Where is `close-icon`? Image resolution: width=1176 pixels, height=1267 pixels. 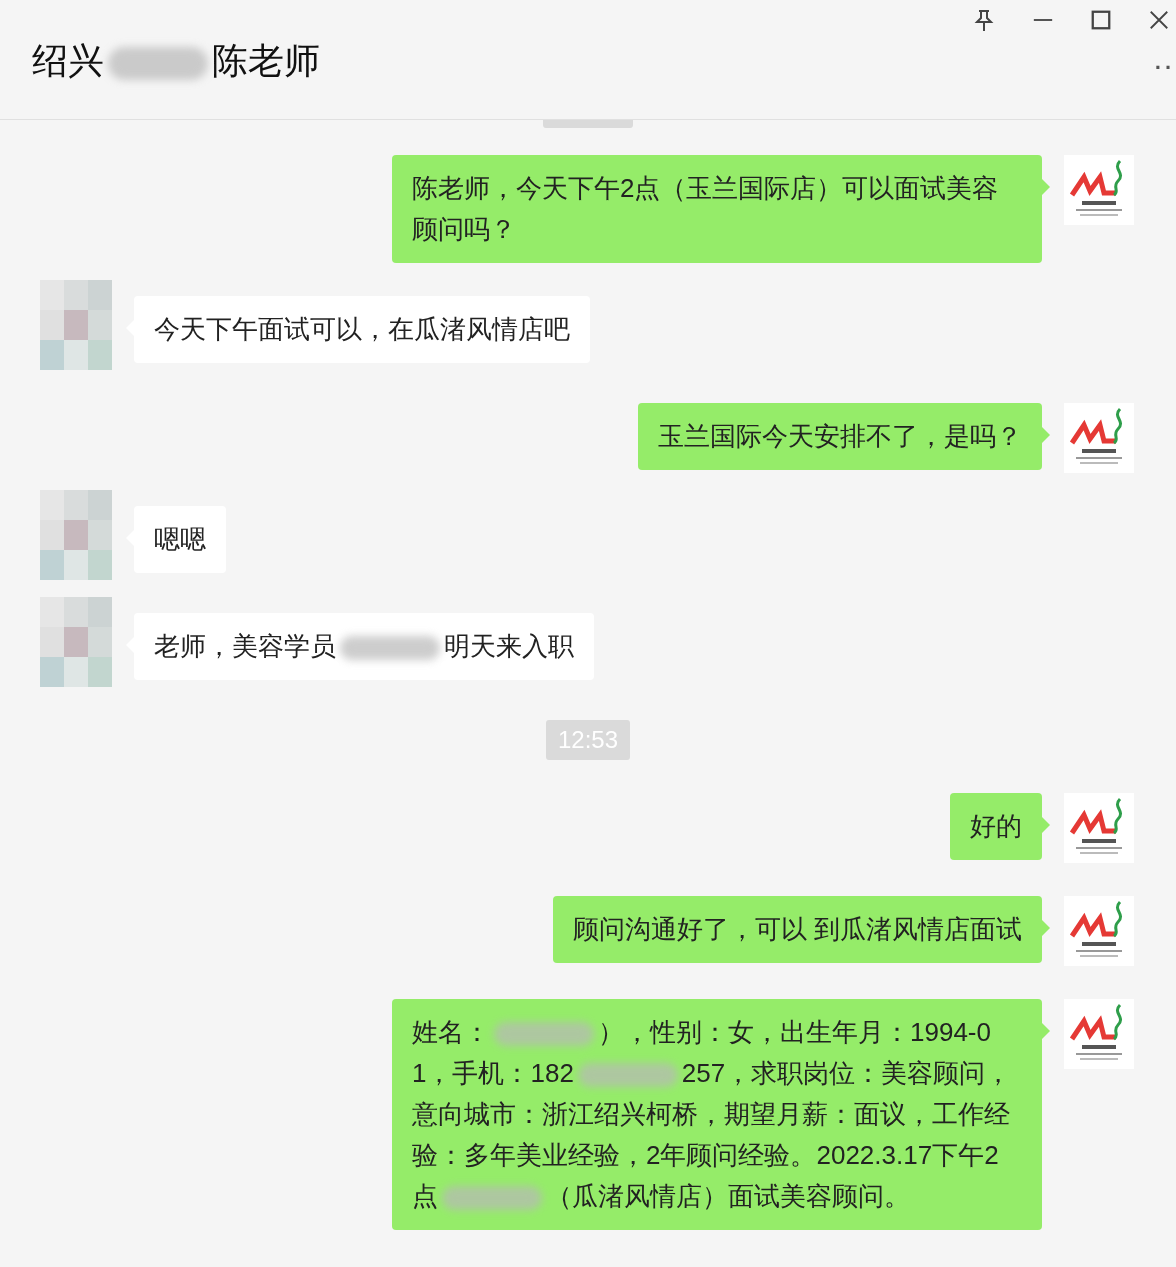 close-icon is located at coordinates (1159, 20).